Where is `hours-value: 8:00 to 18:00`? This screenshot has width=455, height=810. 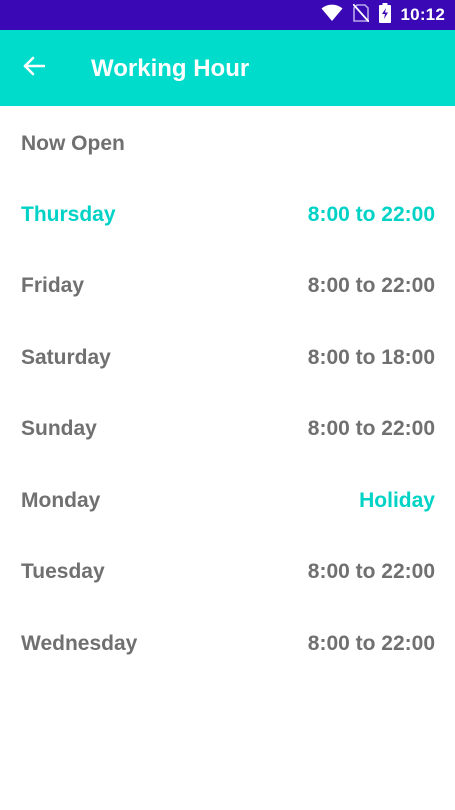 hours-value: 8:00 to 18:00 is located at coordinates (371, 357).